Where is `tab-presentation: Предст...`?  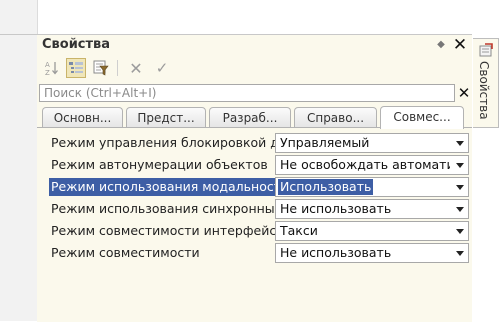 tab-presentation: Предст... is located at coordinates (166, 117).